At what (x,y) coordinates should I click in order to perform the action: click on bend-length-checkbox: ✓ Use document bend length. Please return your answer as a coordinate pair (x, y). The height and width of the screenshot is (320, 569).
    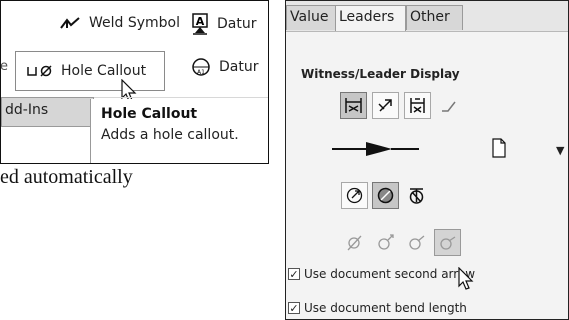
    Looking at the image, I should click on (377, 308).